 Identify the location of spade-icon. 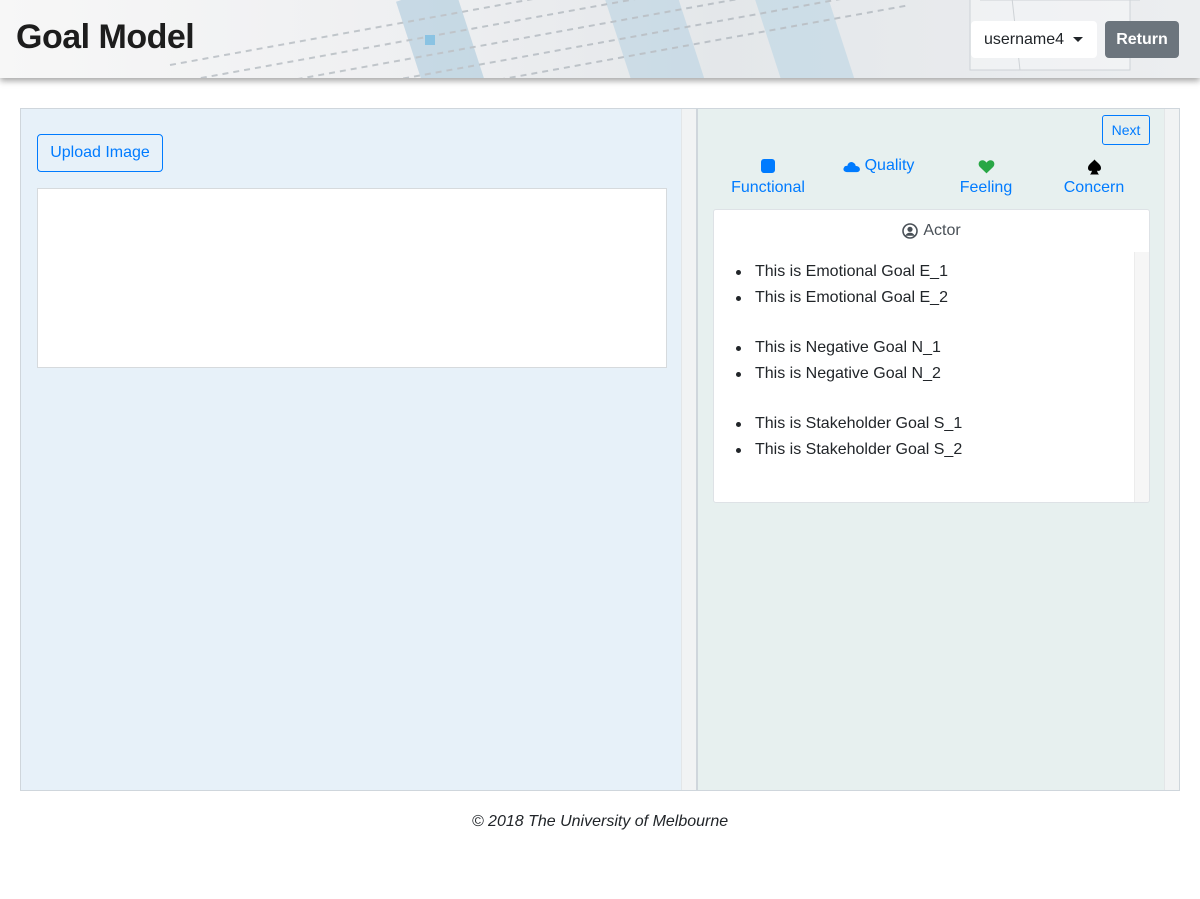
(1094, 167).